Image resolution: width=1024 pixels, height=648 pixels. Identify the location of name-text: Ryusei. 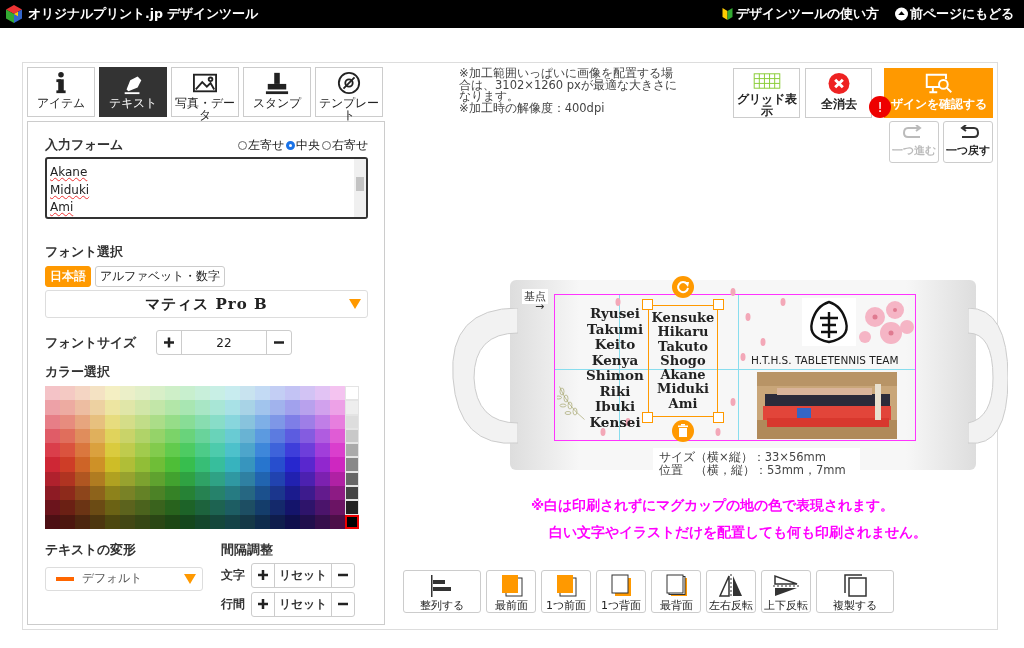
(615, 314).